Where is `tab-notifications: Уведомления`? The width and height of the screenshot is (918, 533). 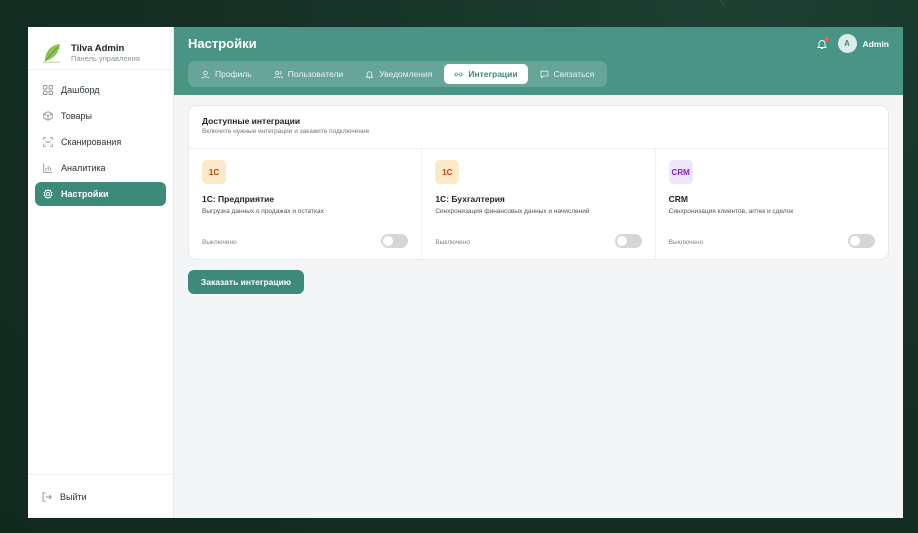 tab-notifications: Уведомления is located at coordinates (398, 74).